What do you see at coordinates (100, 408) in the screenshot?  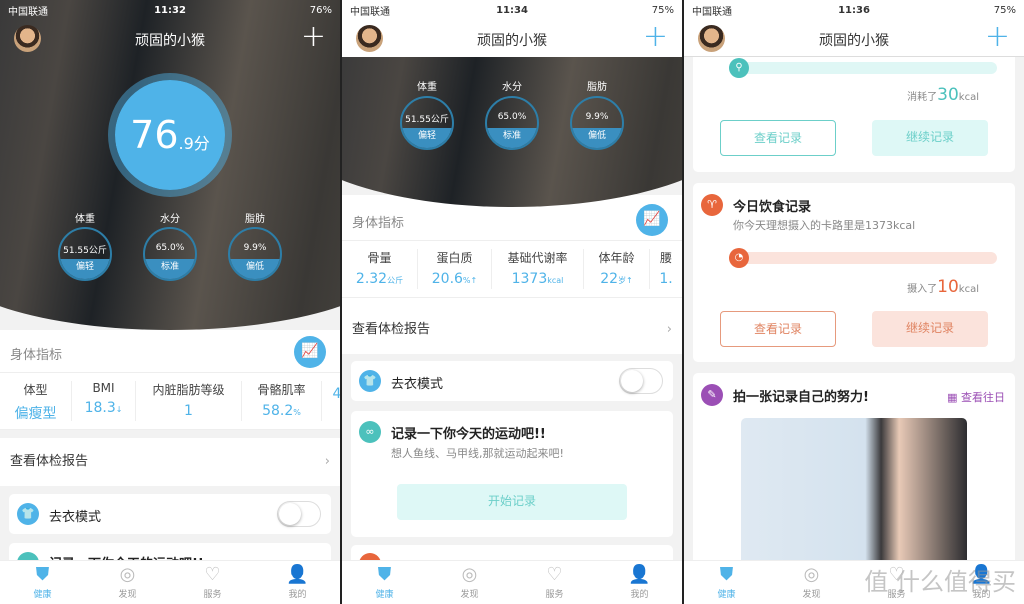 I see `text: 18.3` at bounding box center [100, 408].